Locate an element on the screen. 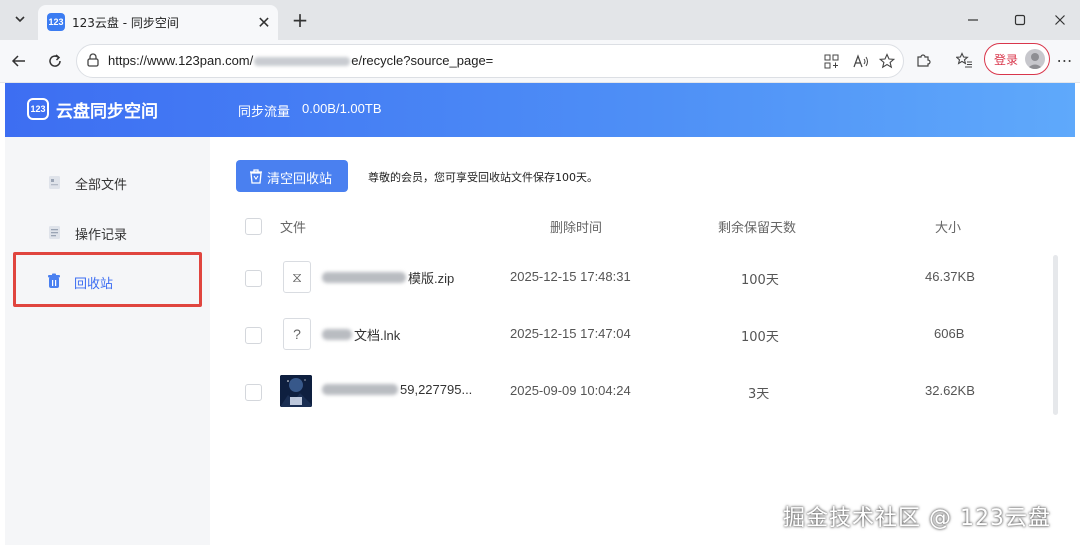 This screenshot has width=1080, height=545. column-header-file: 文件 is located at coordinates (293, 226).